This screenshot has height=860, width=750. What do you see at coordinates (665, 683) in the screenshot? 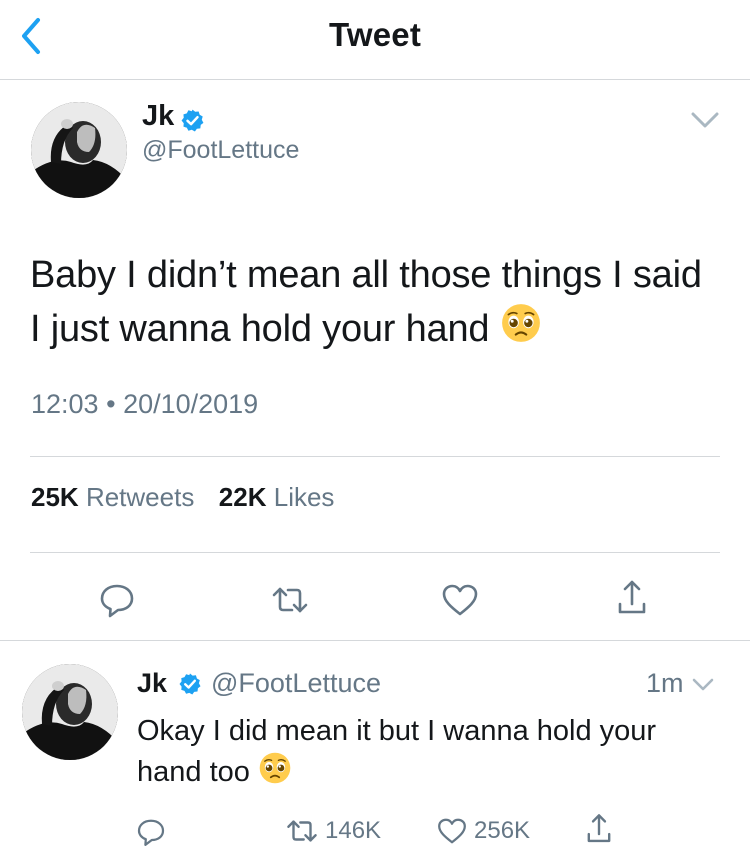
I see `reply-time: 1m` at bounding box center [665, 683].